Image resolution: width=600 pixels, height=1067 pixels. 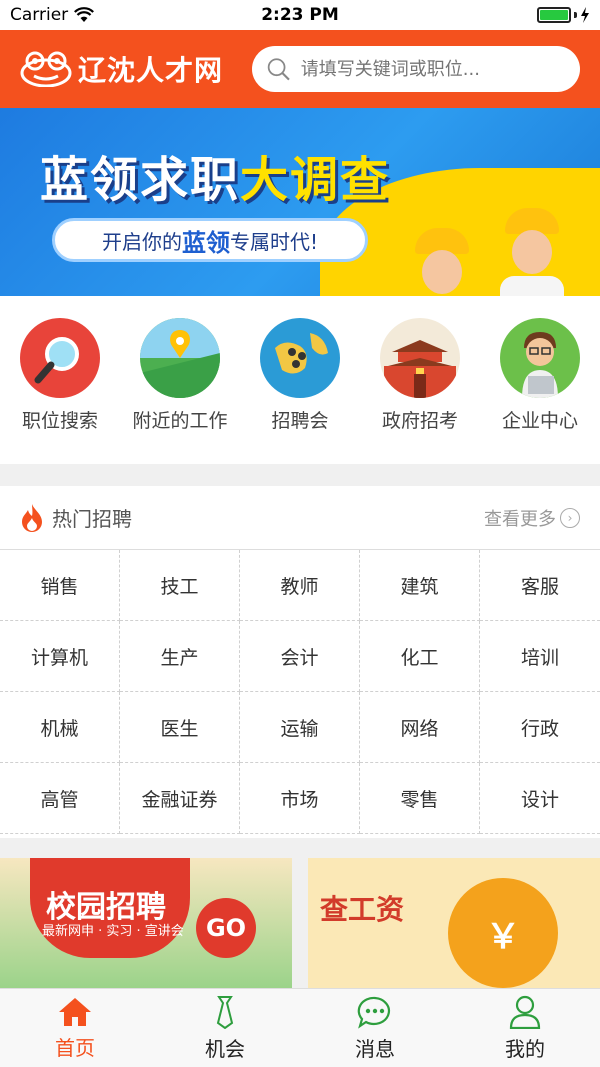 What do you see at coordinates (300, 923) in the screenshot?
I see `promo-cards: 校园招聘 最新网申 · 实习 · 宣讲会 GO 查工资 ￥` at bounding box center [300, 923].